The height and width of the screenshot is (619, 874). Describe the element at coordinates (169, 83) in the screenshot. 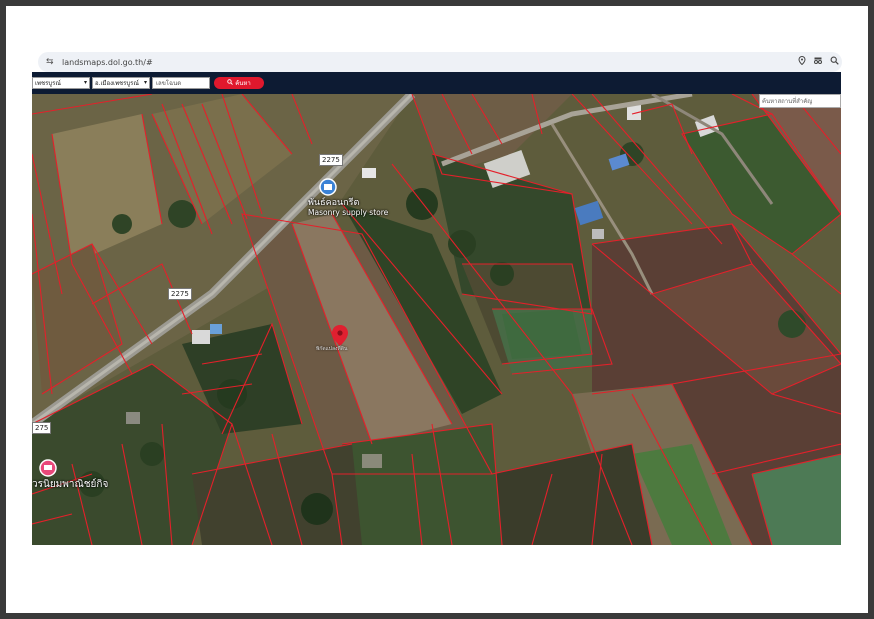

I see `parcel-number-placeholder: เลขโฉนด` at that location.